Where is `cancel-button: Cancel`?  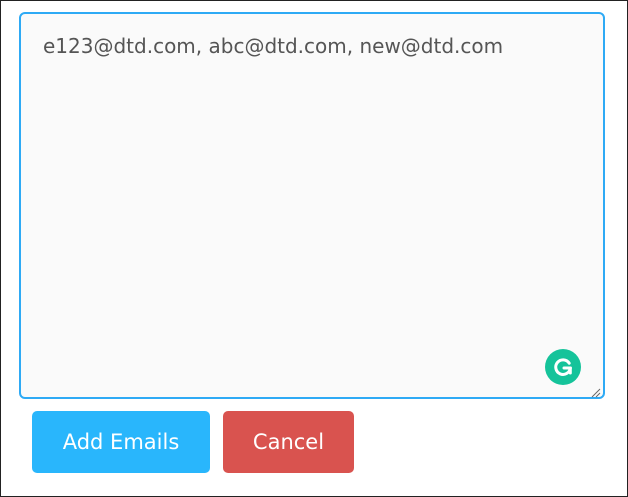
cancel-button: Cancel is located at coordinates (288, 442).